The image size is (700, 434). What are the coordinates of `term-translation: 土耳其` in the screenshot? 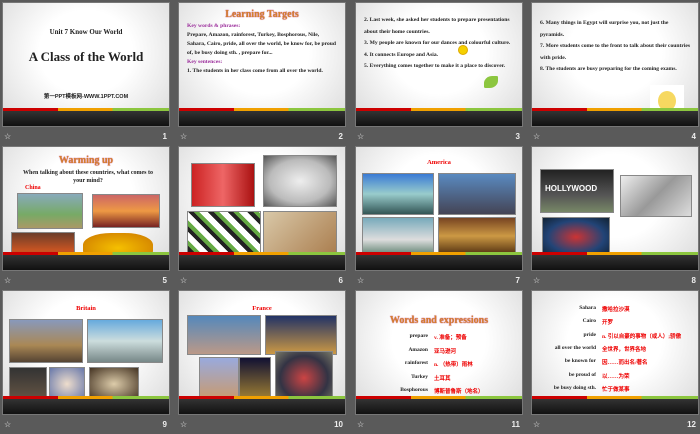 It's located at (442, 378).